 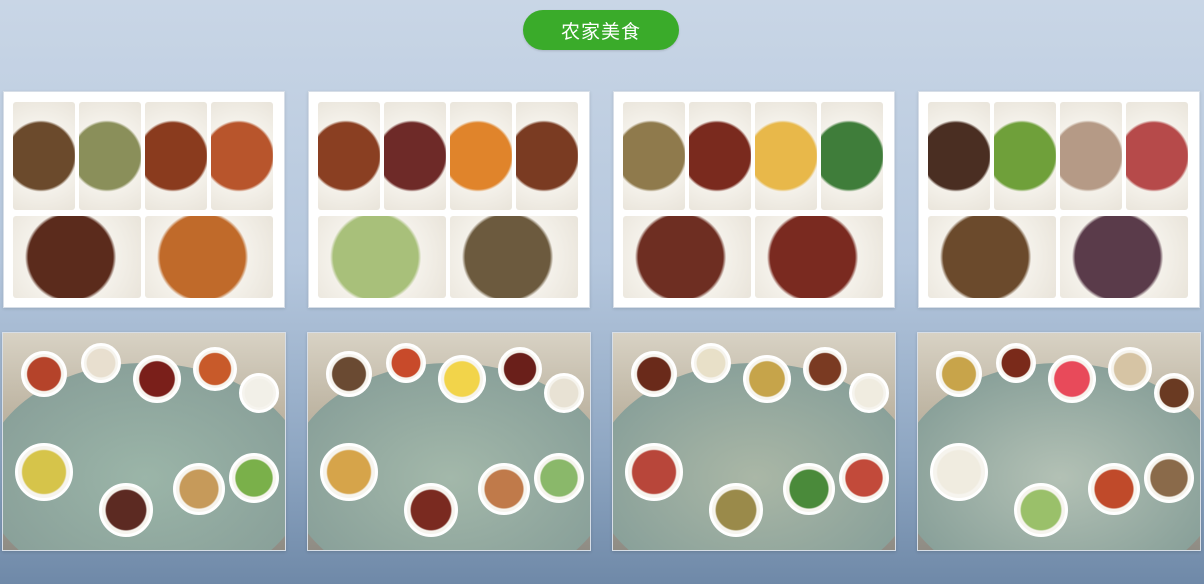 What do you see at coordinates (449, 441) in the screenshot?
I see `banquet-table-2-photo` at bounding box center [449, 441].